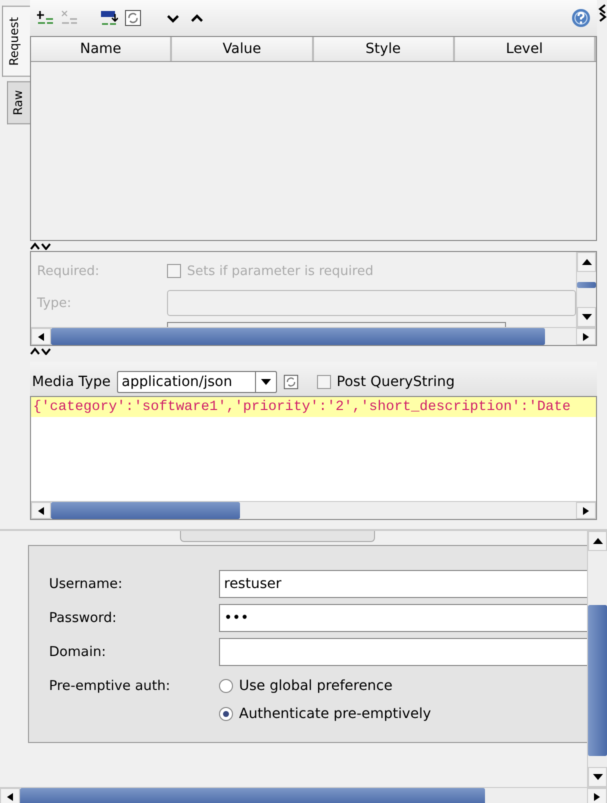  I want to click on field-label: Media Type, so click(71, 382).